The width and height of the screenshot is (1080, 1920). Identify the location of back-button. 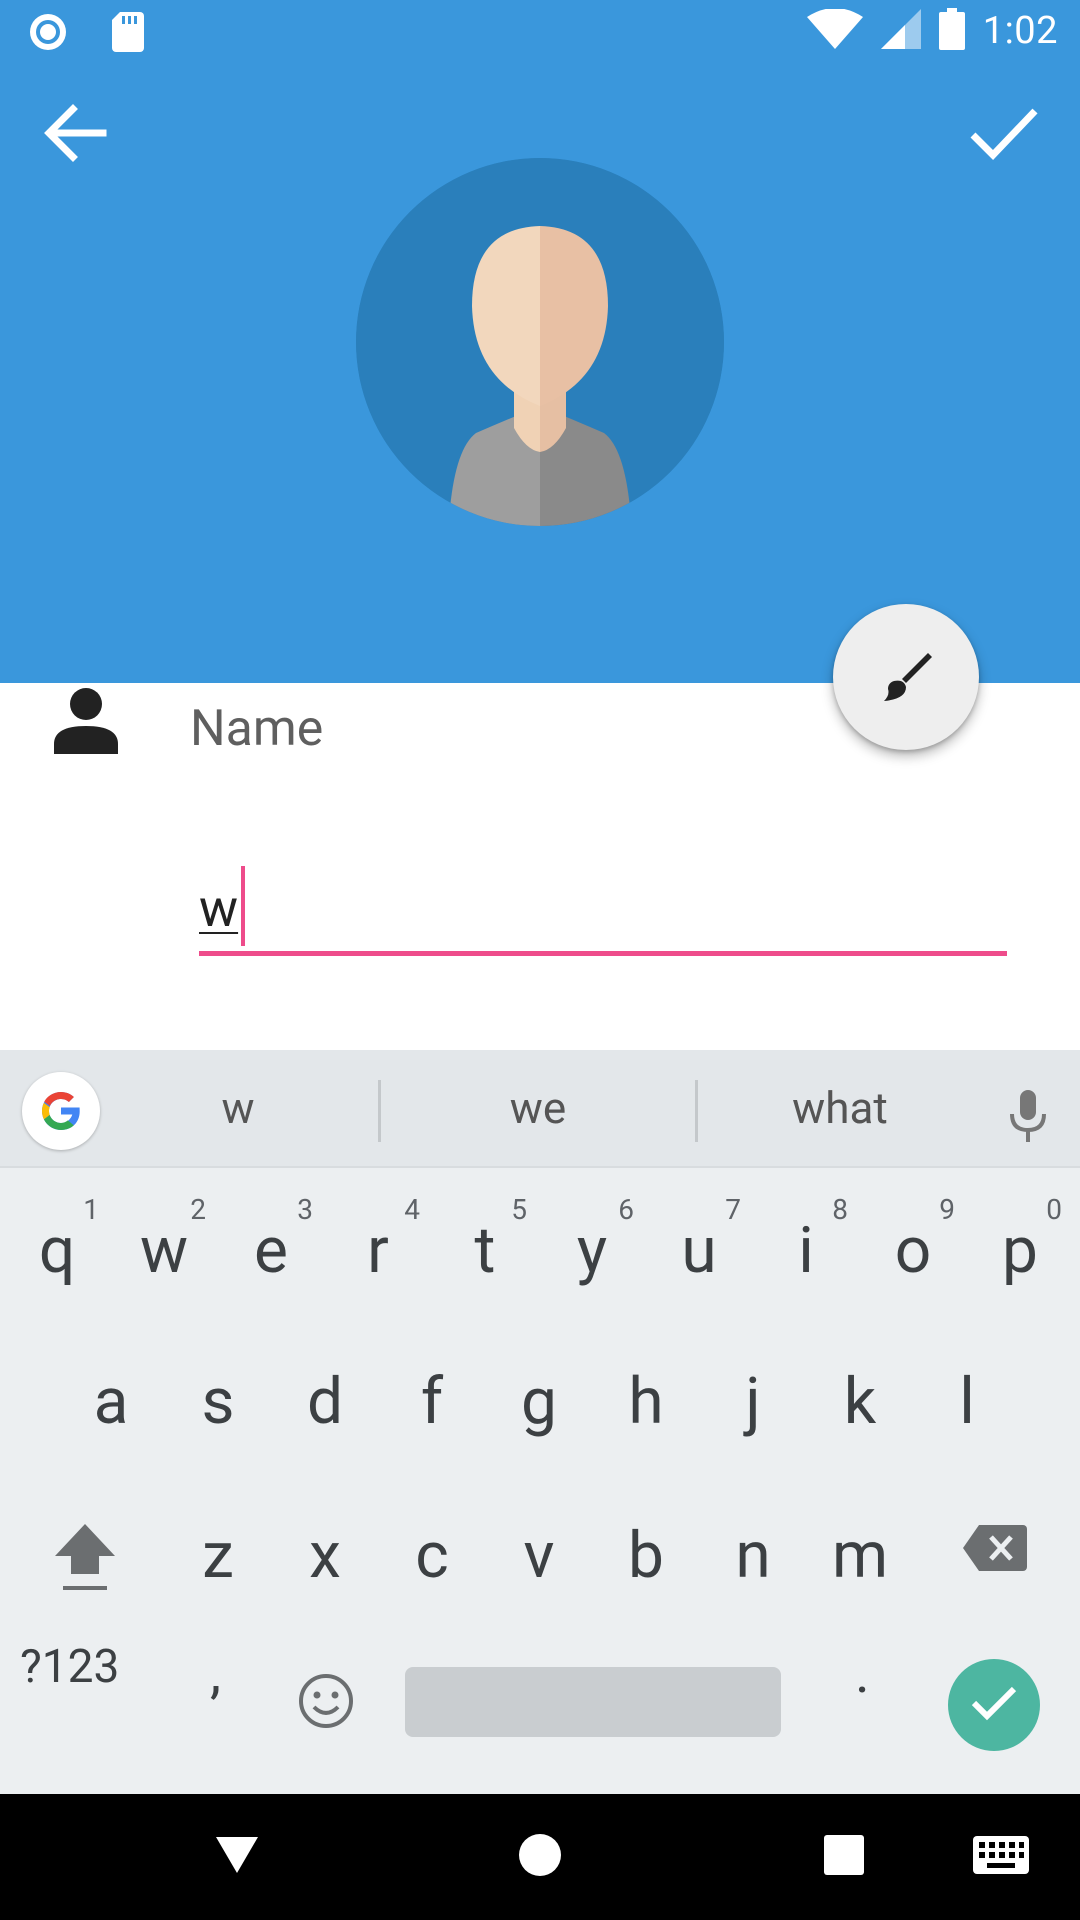
(75, 135).